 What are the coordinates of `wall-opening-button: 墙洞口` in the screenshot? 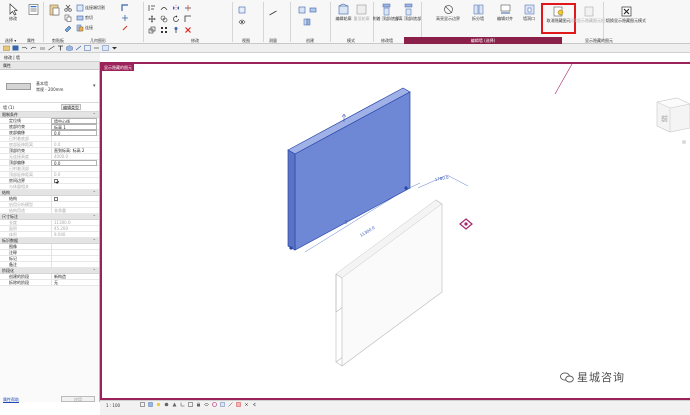 It's located at (529, 12).